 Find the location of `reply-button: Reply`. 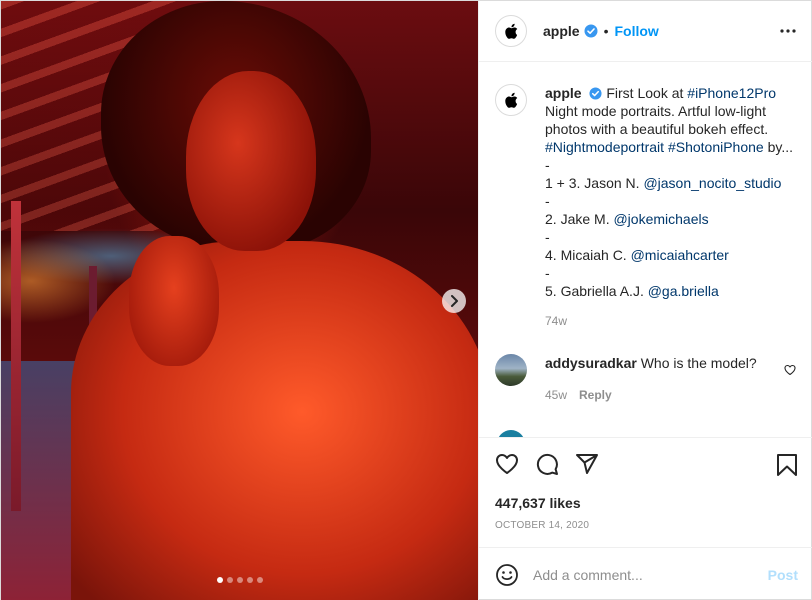

reply-button: Reply is located at coordinates (595, 395).